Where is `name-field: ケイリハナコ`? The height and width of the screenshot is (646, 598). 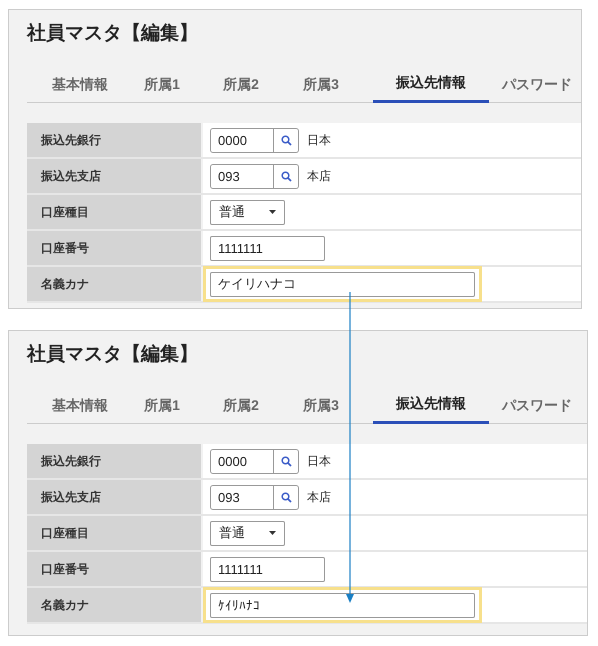
name-field: ケイリハナコ is located at coordinates (342, 284).